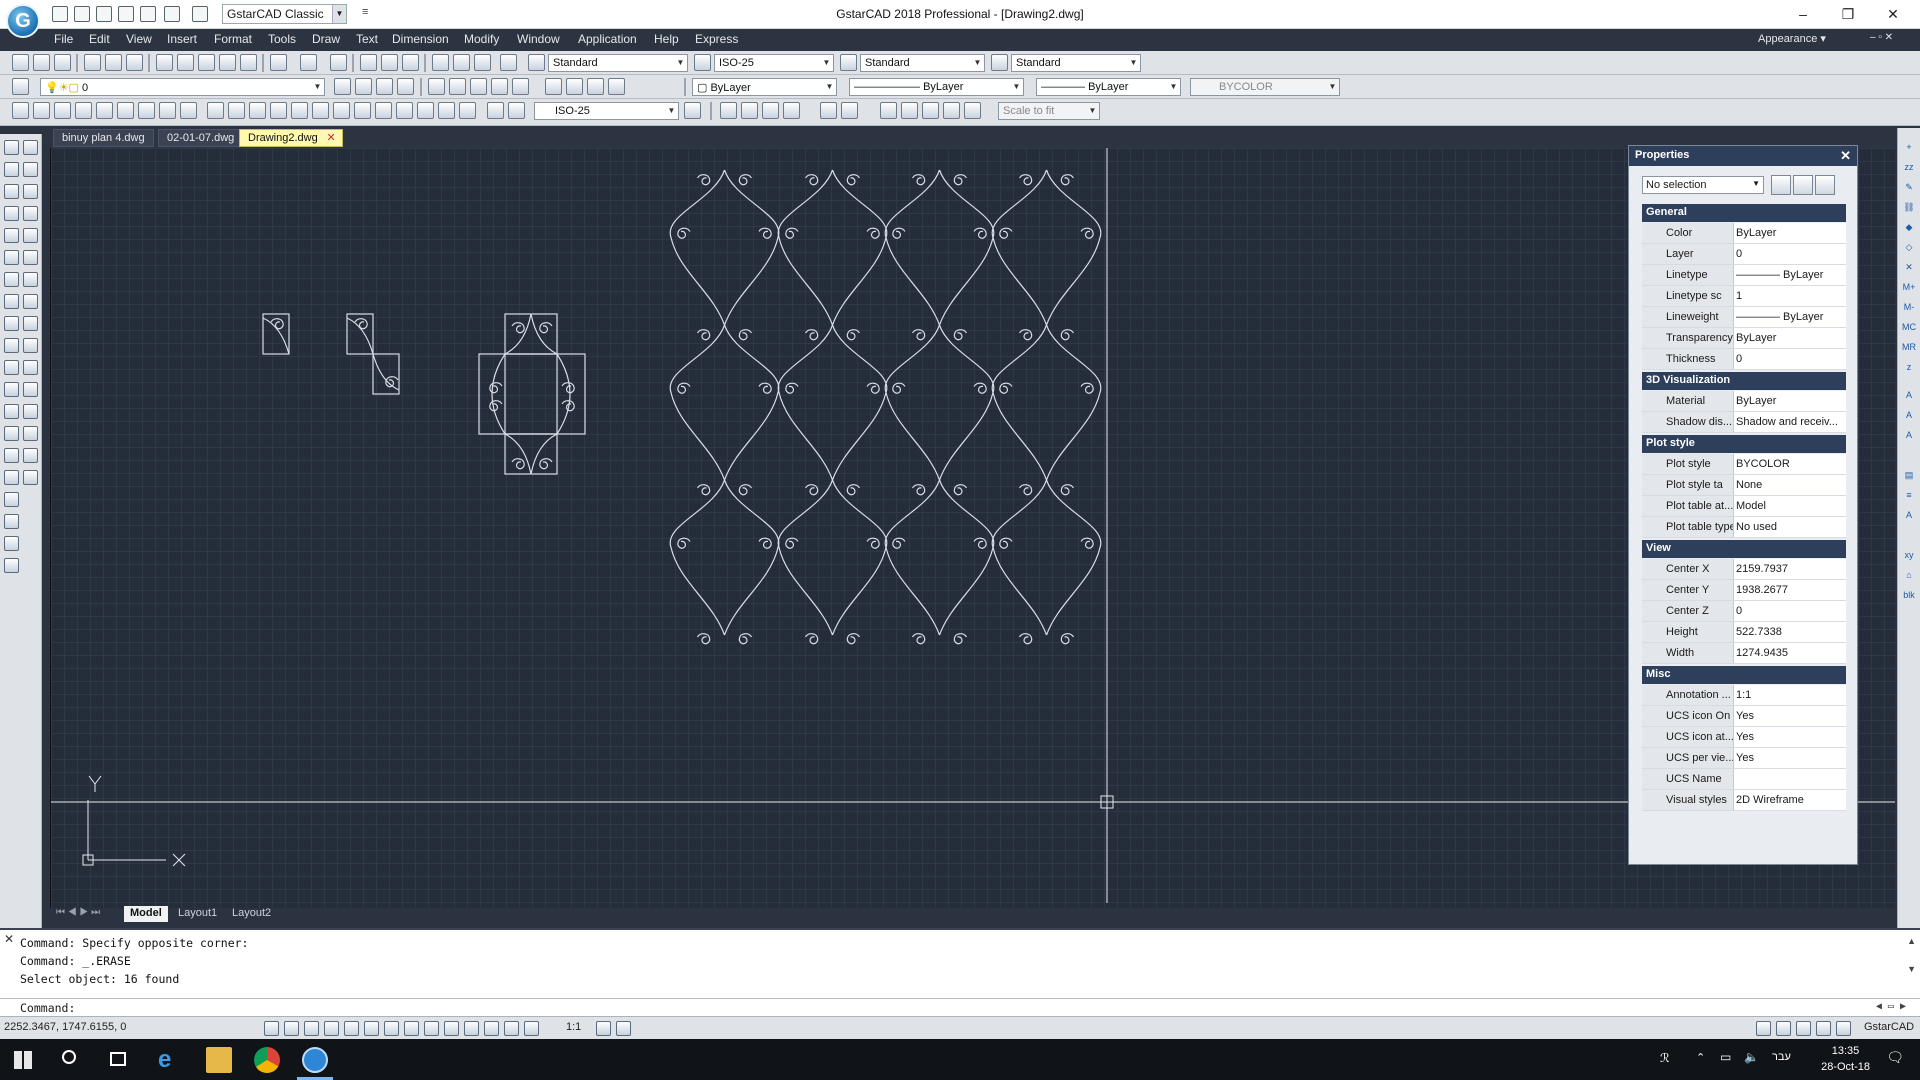  Describe the element at coordinates (1763, 1028) in the screenshot. I see `workspace-gear-icon` at that location.